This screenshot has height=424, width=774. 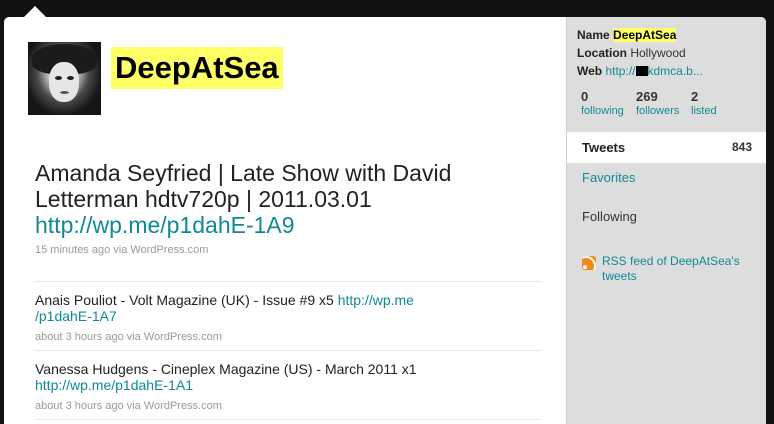 What do you see at coordinates (666, 147) in the screenshot?
I see `sidebar-item-tweets: Tweets 843` at bounding box center [666, 147].